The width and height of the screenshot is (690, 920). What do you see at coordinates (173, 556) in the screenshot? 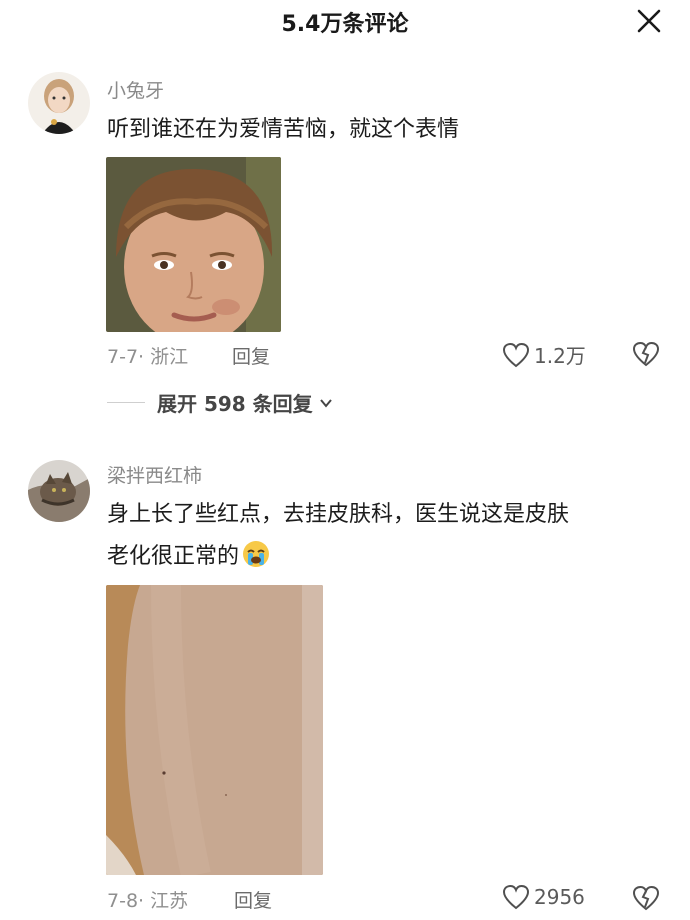
I see `comment-text-line: 老化很正常的` at bounding box center [173, 556].